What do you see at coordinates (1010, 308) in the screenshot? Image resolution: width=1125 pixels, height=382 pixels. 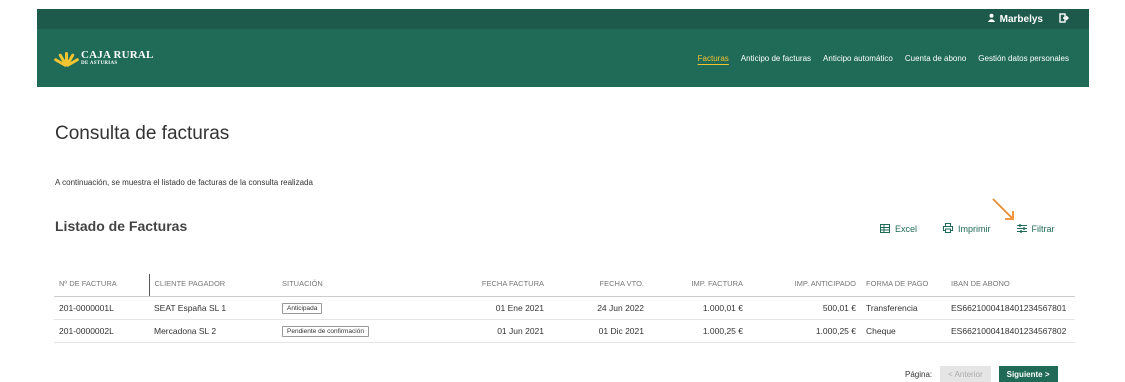 I see `cell-iban: ES6621000418401234567801` at bounding box center [1010, 308].